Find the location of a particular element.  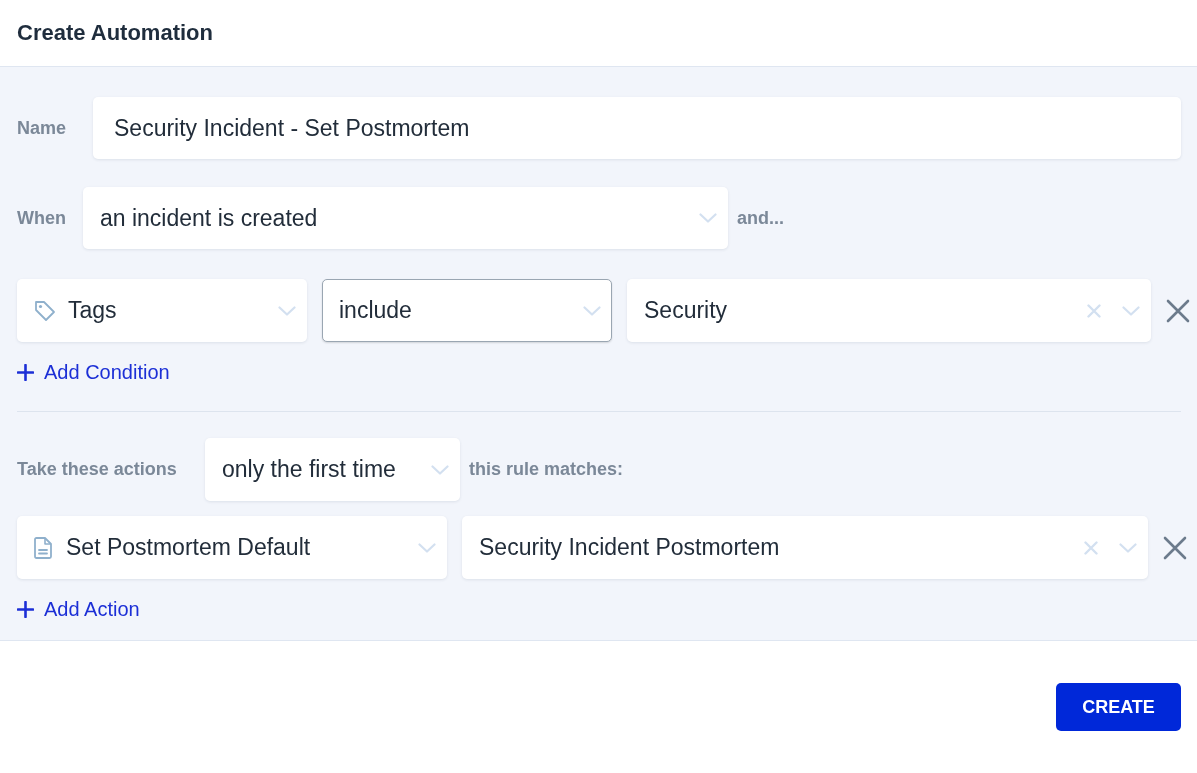

remove-action-button is located at coordinates (1175, 547).